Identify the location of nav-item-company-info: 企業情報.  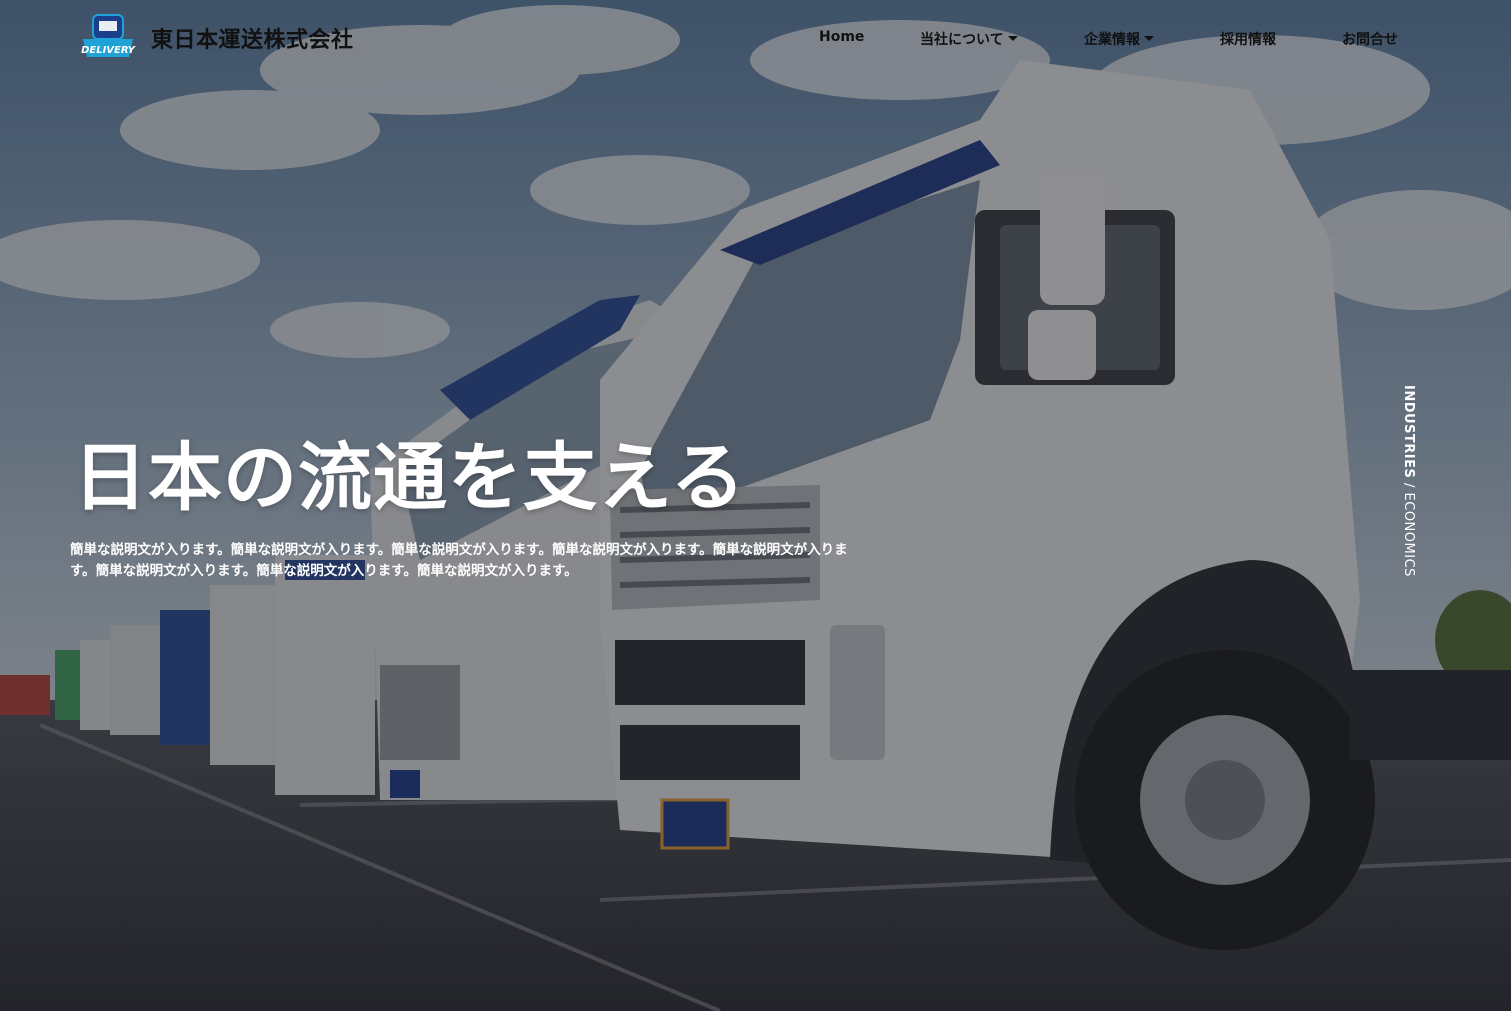
(1119, 39).